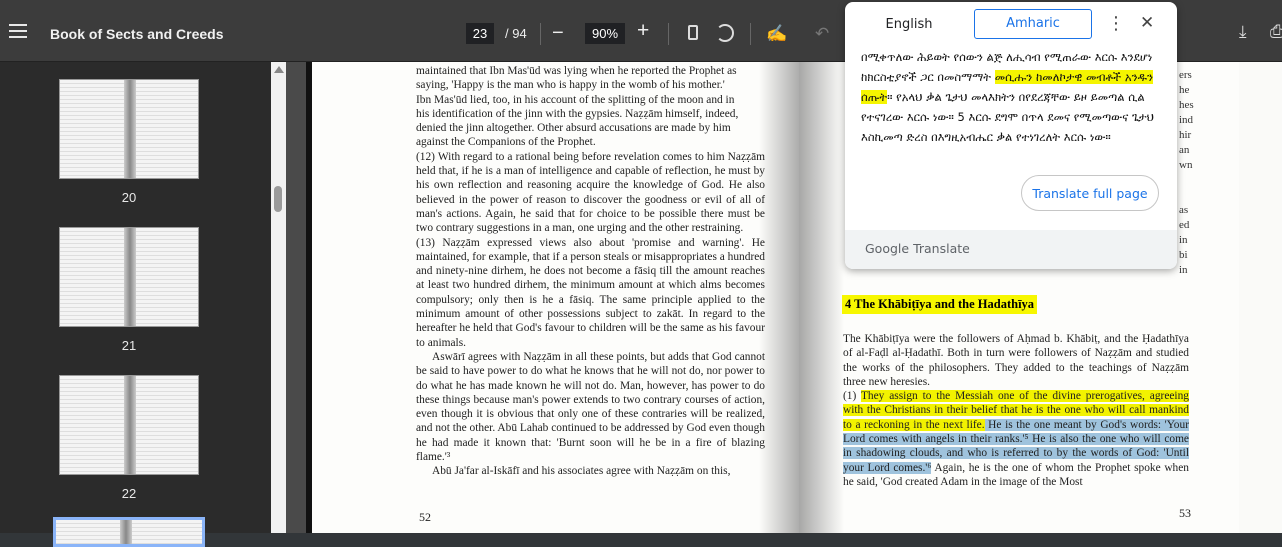 This screenshot has height=547, width=1282. I want to click on scrollbar-thumb, so click(278, 199).